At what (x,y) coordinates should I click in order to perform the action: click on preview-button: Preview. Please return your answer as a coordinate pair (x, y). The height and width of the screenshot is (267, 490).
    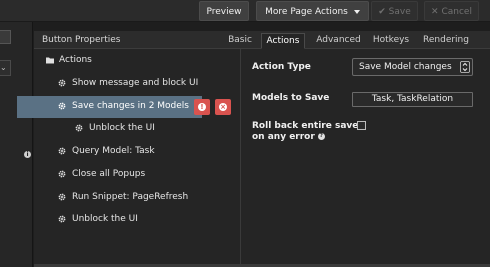
    Looking at the image, I should click on (224, 11).